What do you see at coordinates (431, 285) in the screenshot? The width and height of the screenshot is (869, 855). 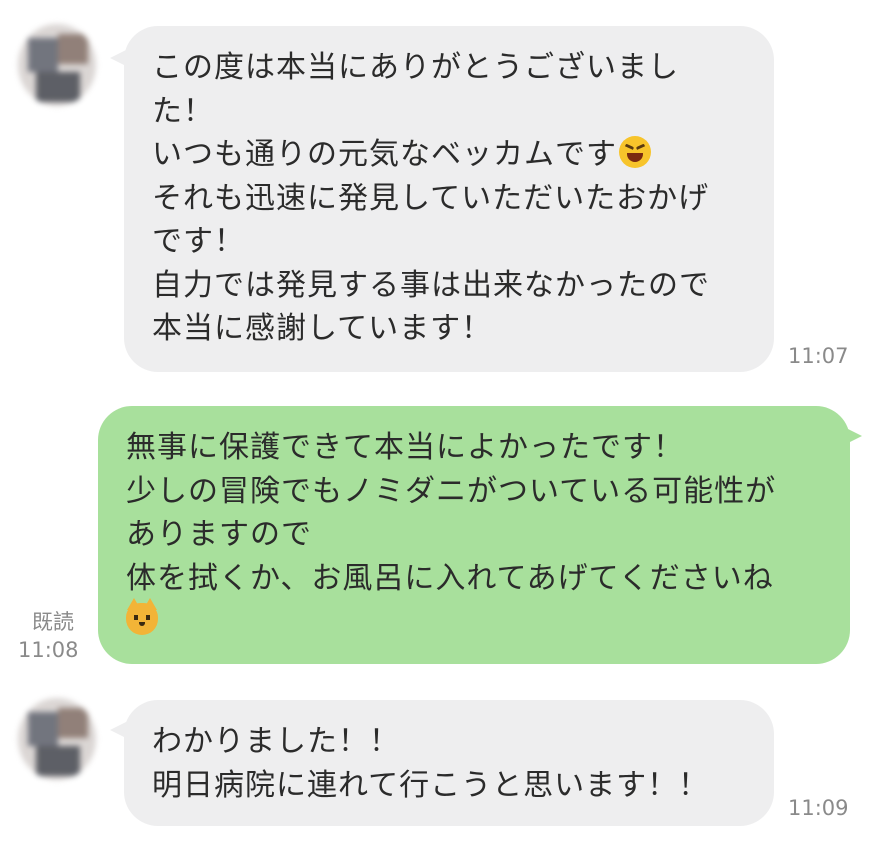 I see `message-line: 自力では発見する事は出来なかったので` at bounding box center [431, 285].